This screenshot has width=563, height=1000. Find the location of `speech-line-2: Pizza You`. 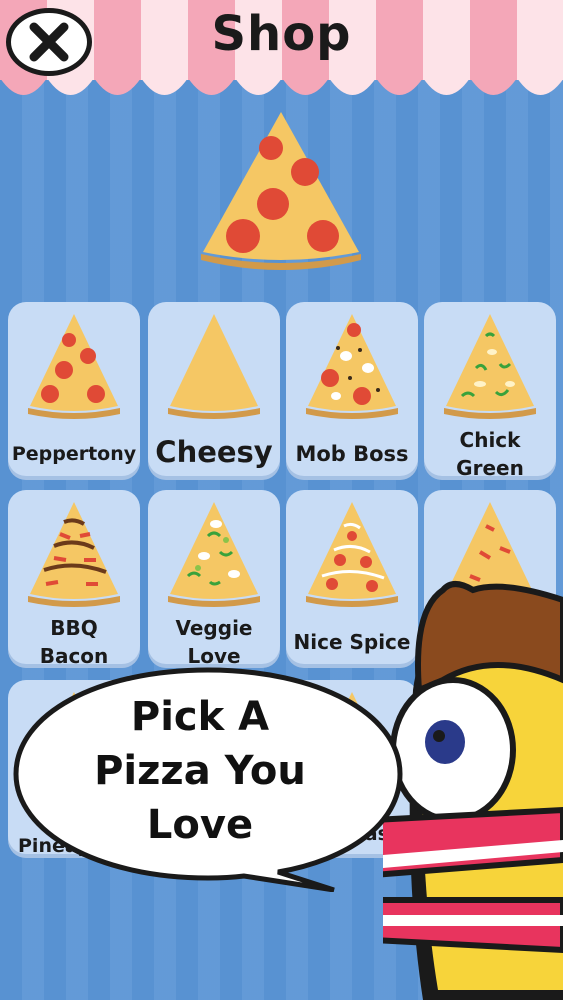

speech-line-2: Pizza You is located at coordinates (200, 771).